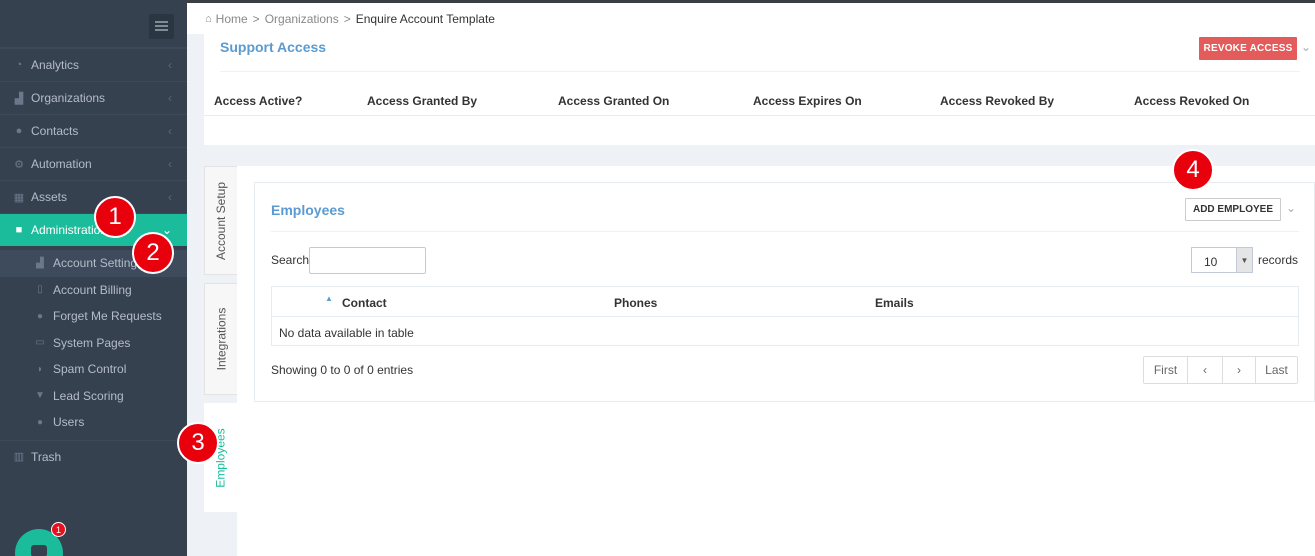 Image resolution: width=1315 pixels, height=556 pixels. What do you see at coordinates (273, 47) in the screenshot?
I see `support-access-title: Support Access` at bounding box center [273, 47].